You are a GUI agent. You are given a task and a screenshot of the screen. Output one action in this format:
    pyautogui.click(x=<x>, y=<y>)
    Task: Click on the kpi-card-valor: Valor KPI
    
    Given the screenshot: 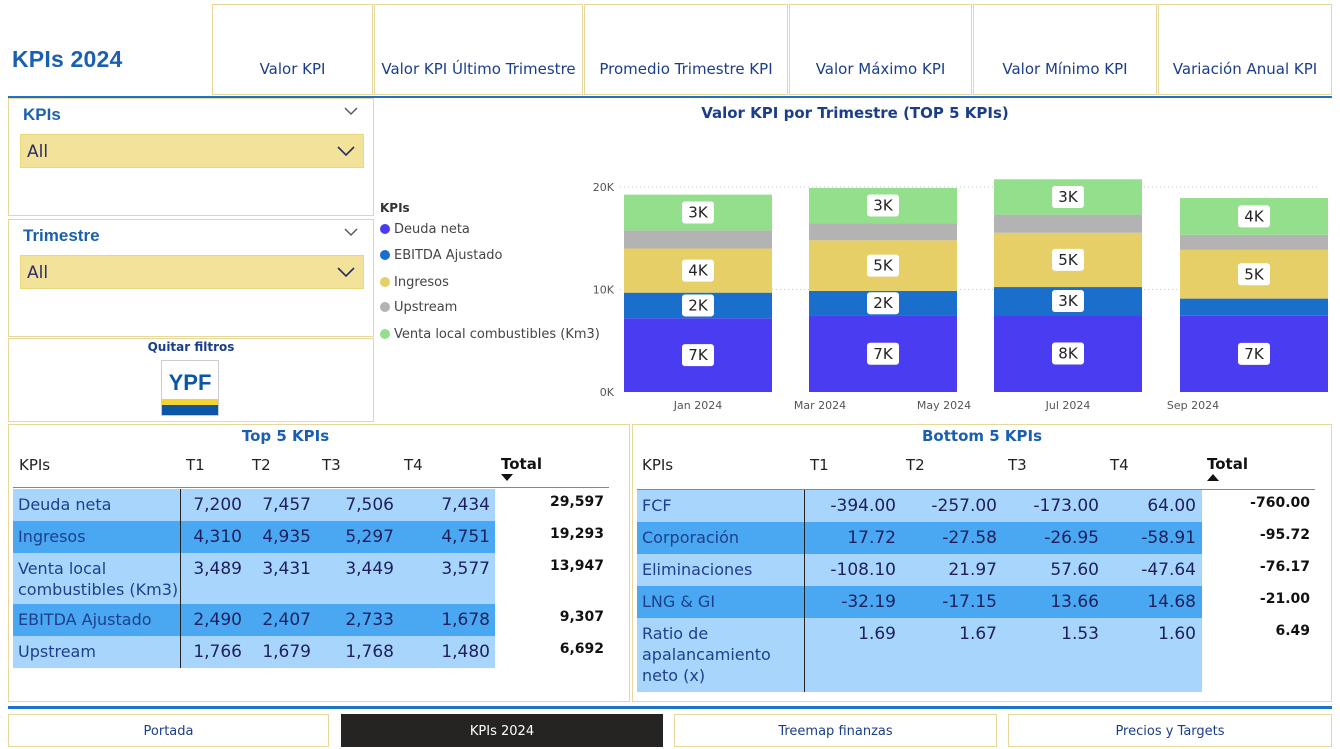 What is the action you would take?
    pyautogui.click(x=292, y=49)
    